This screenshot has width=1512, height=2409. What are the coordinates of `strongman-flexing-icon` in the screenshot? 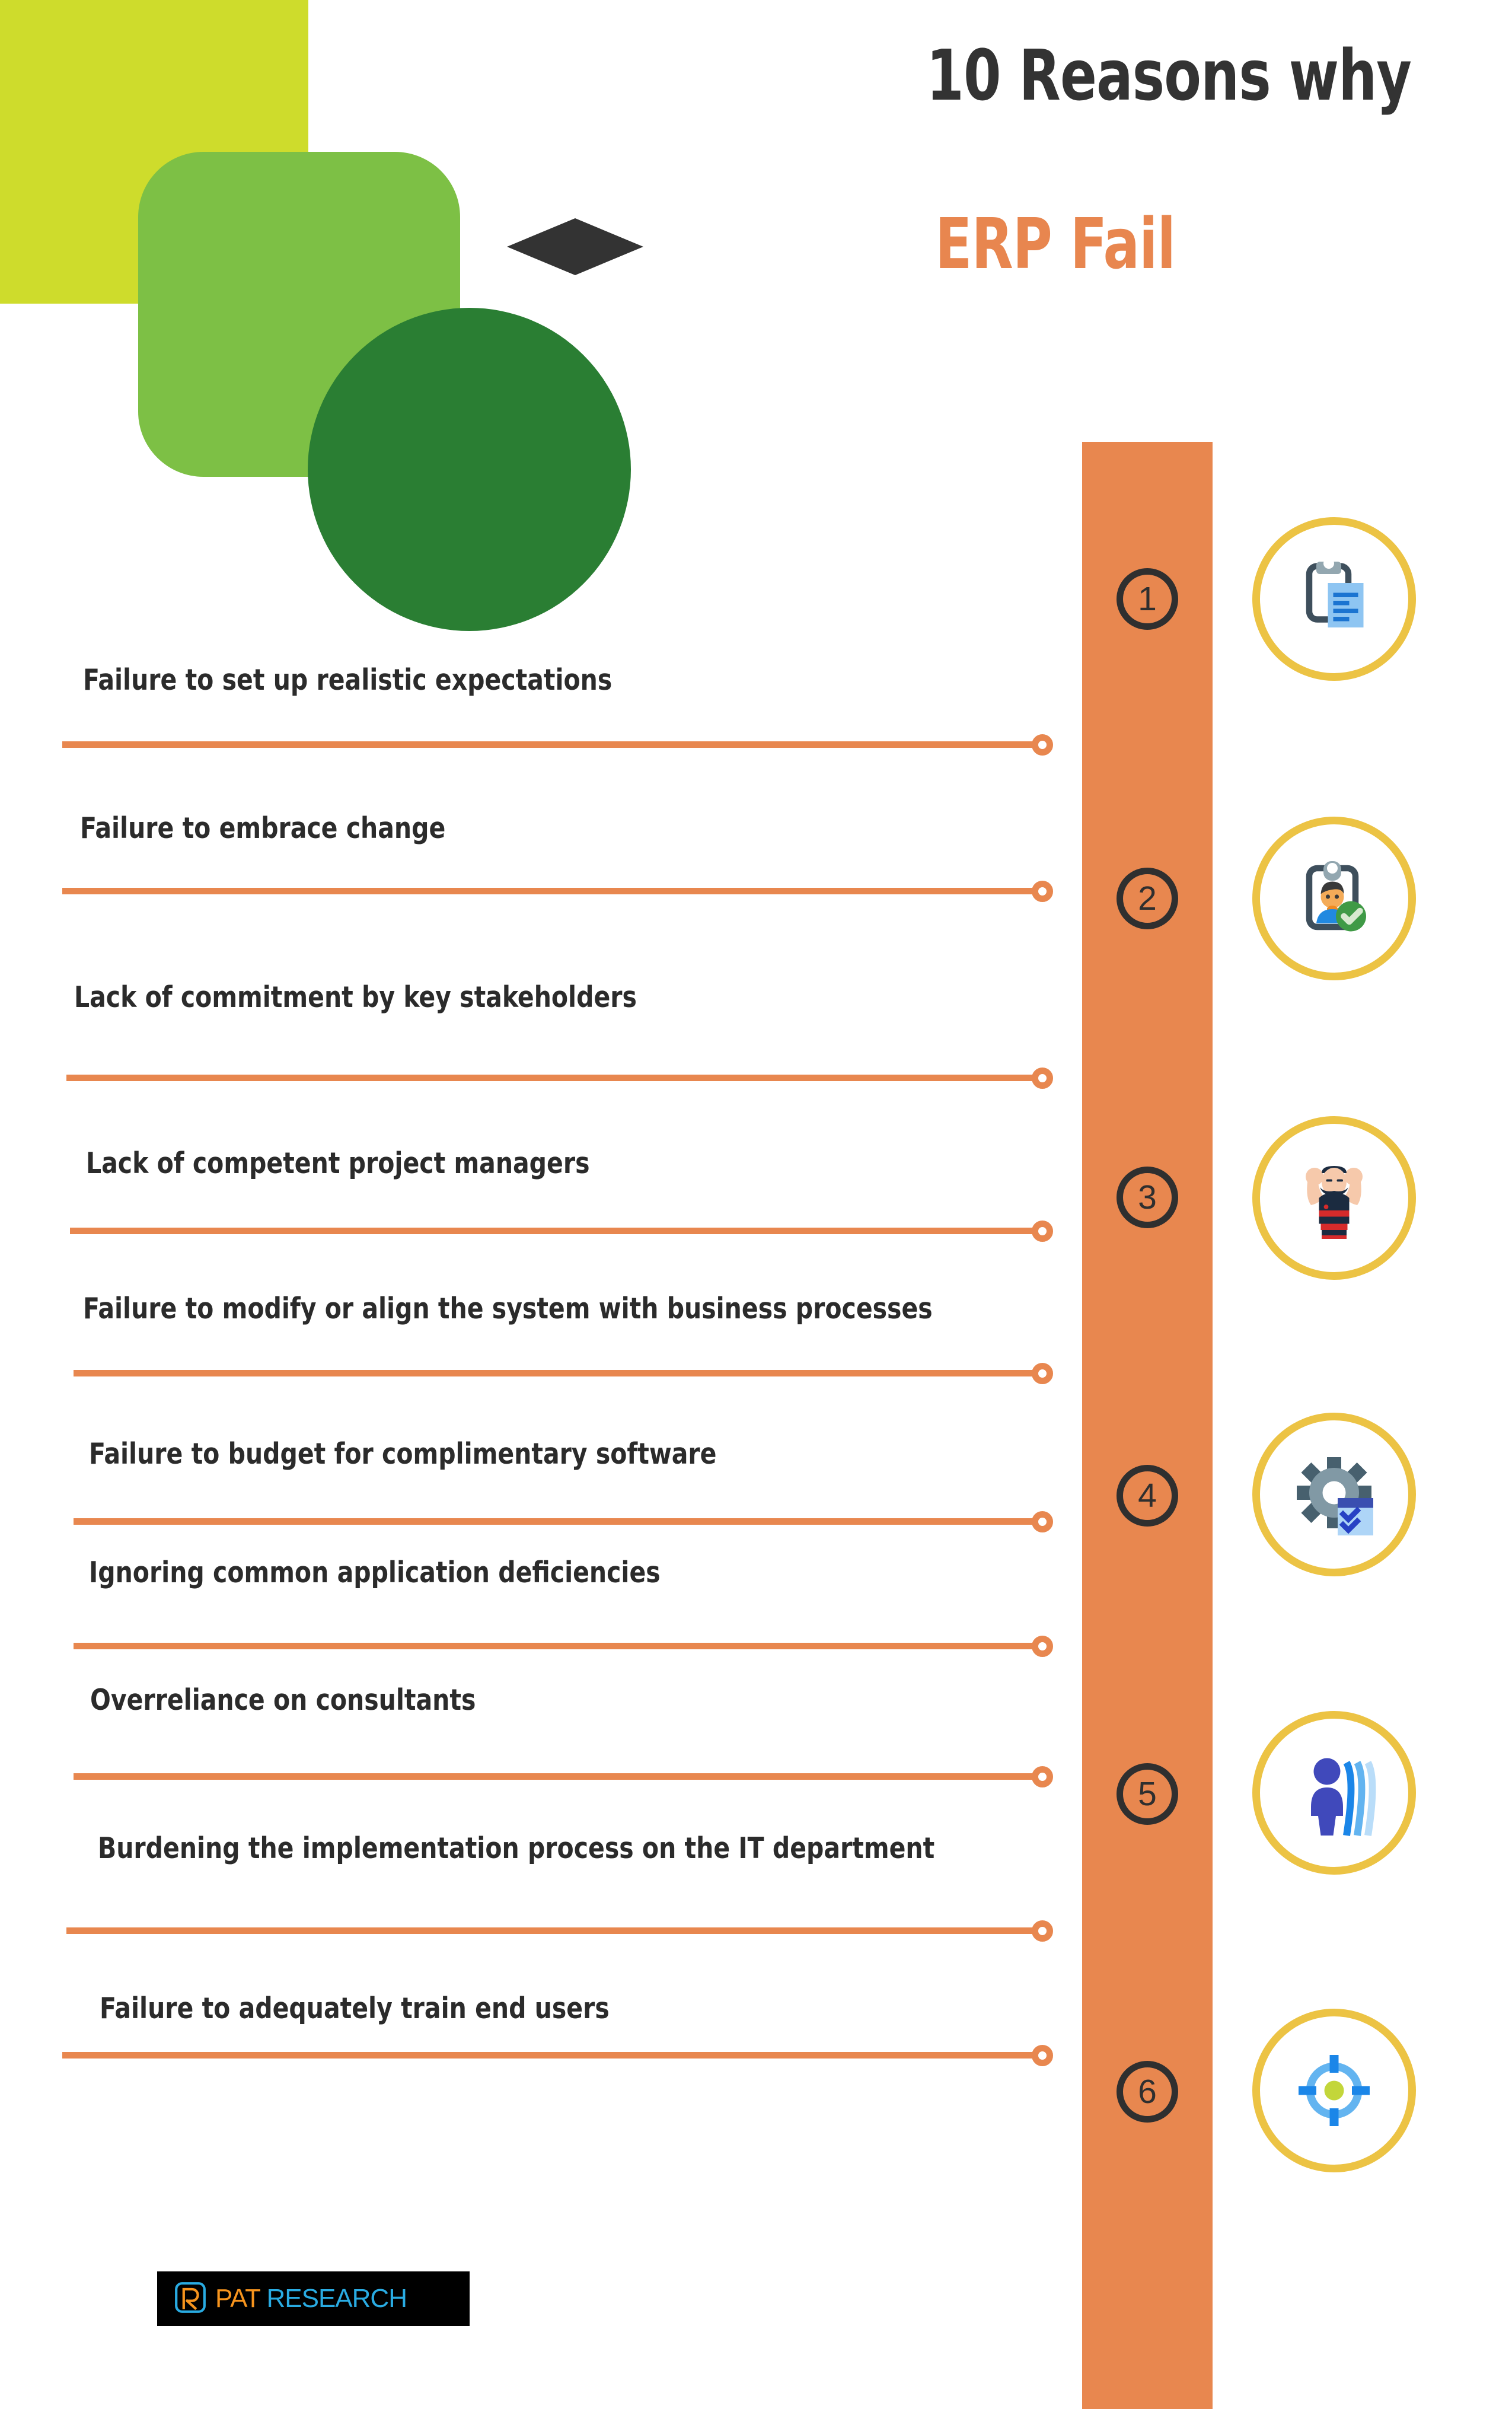 It's located at (1334, 1197).